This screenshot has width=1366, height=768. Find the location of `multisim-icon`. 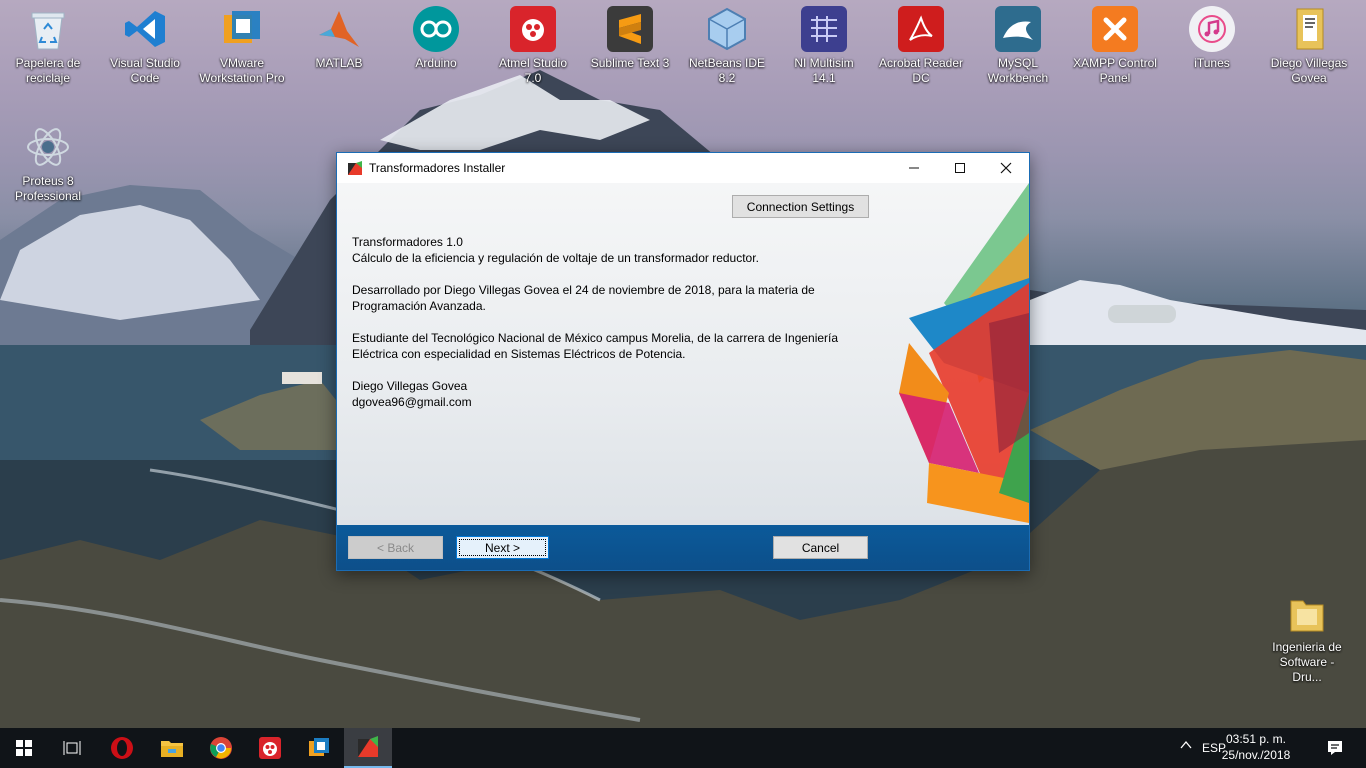

multisim-icon is located at coordinates (824, 29).